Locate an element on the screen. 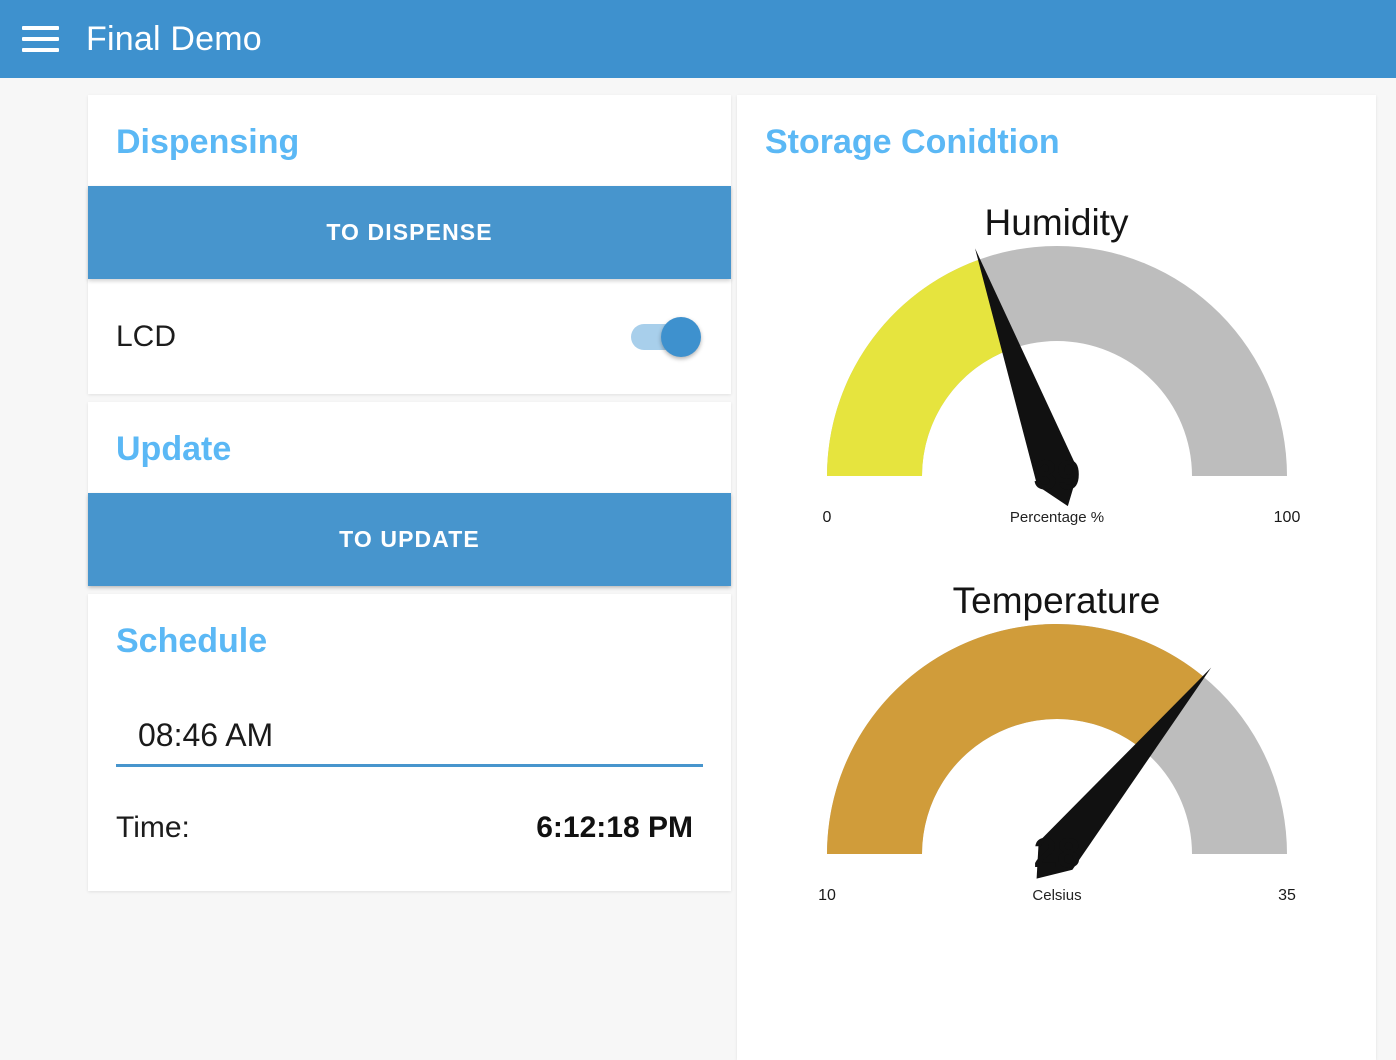 This screenshot has width=1396, height=1060. dispensing-card: Dispensing TO DISPENSE LCD is located at coordinates (409, 245).